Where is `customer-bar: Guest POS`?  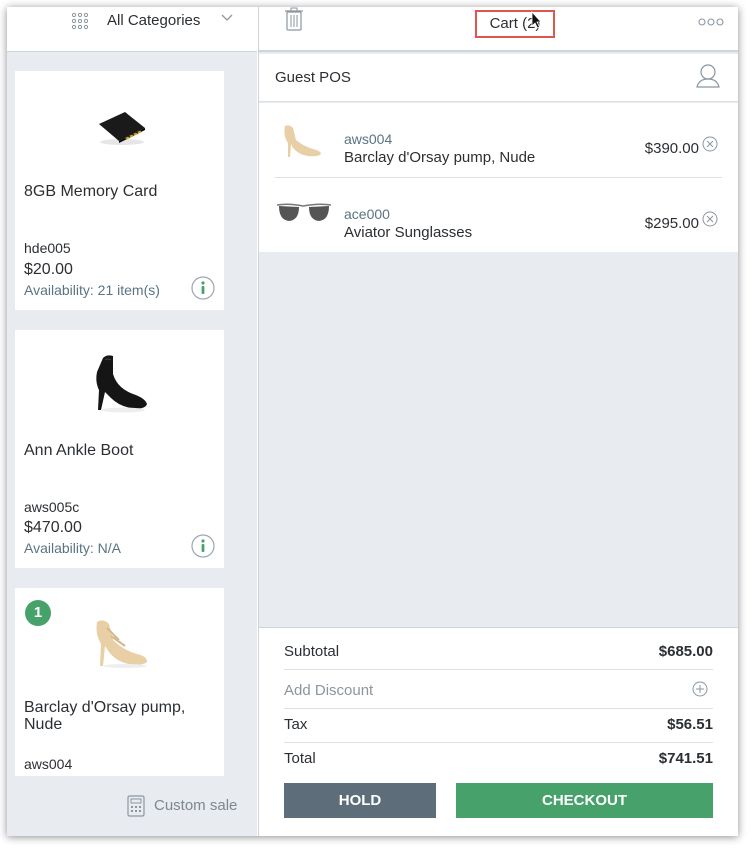 customer-bar: Guest POS is located at coordinates (498, 78).